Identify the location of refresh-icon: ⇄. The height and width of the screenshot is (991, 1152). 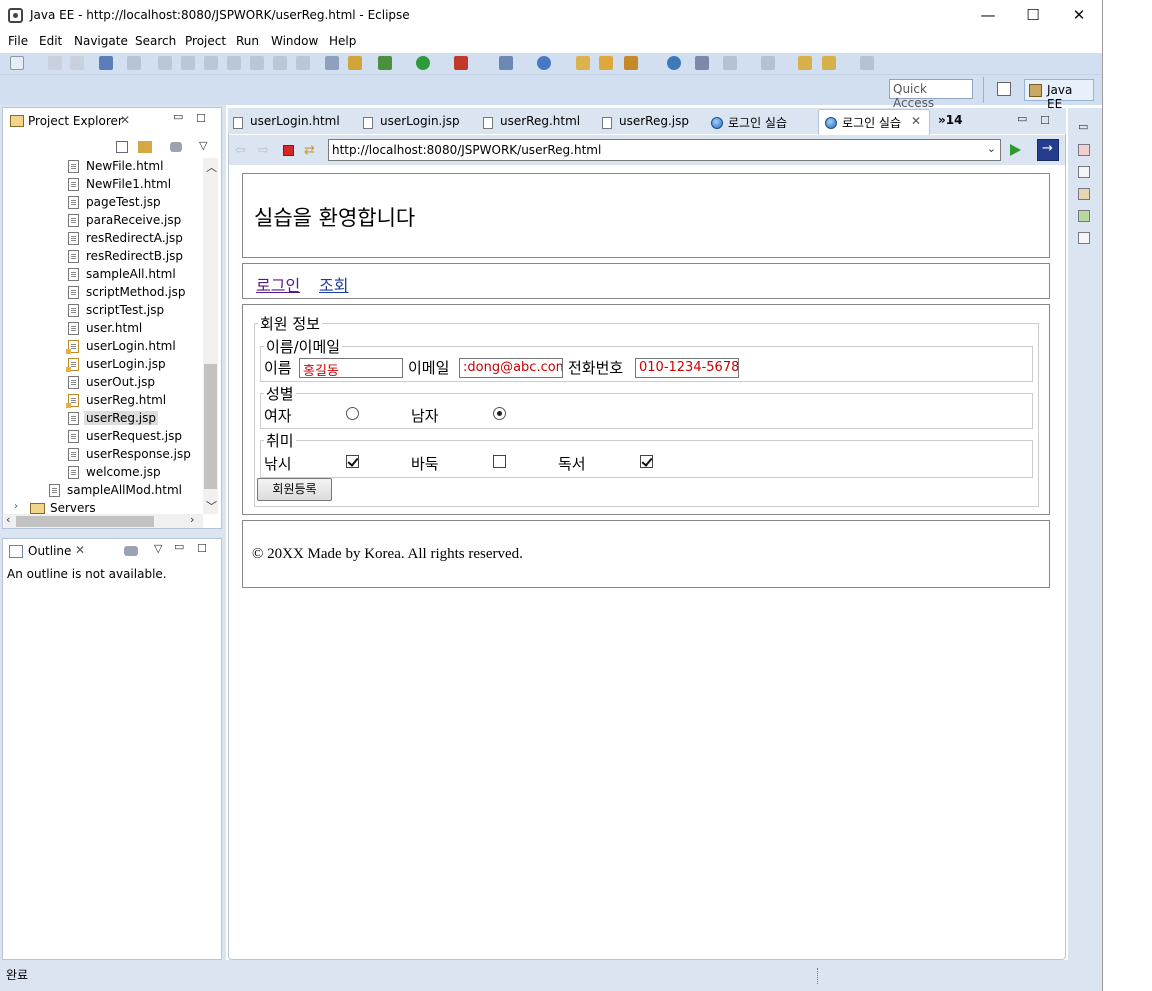
(309, 150).